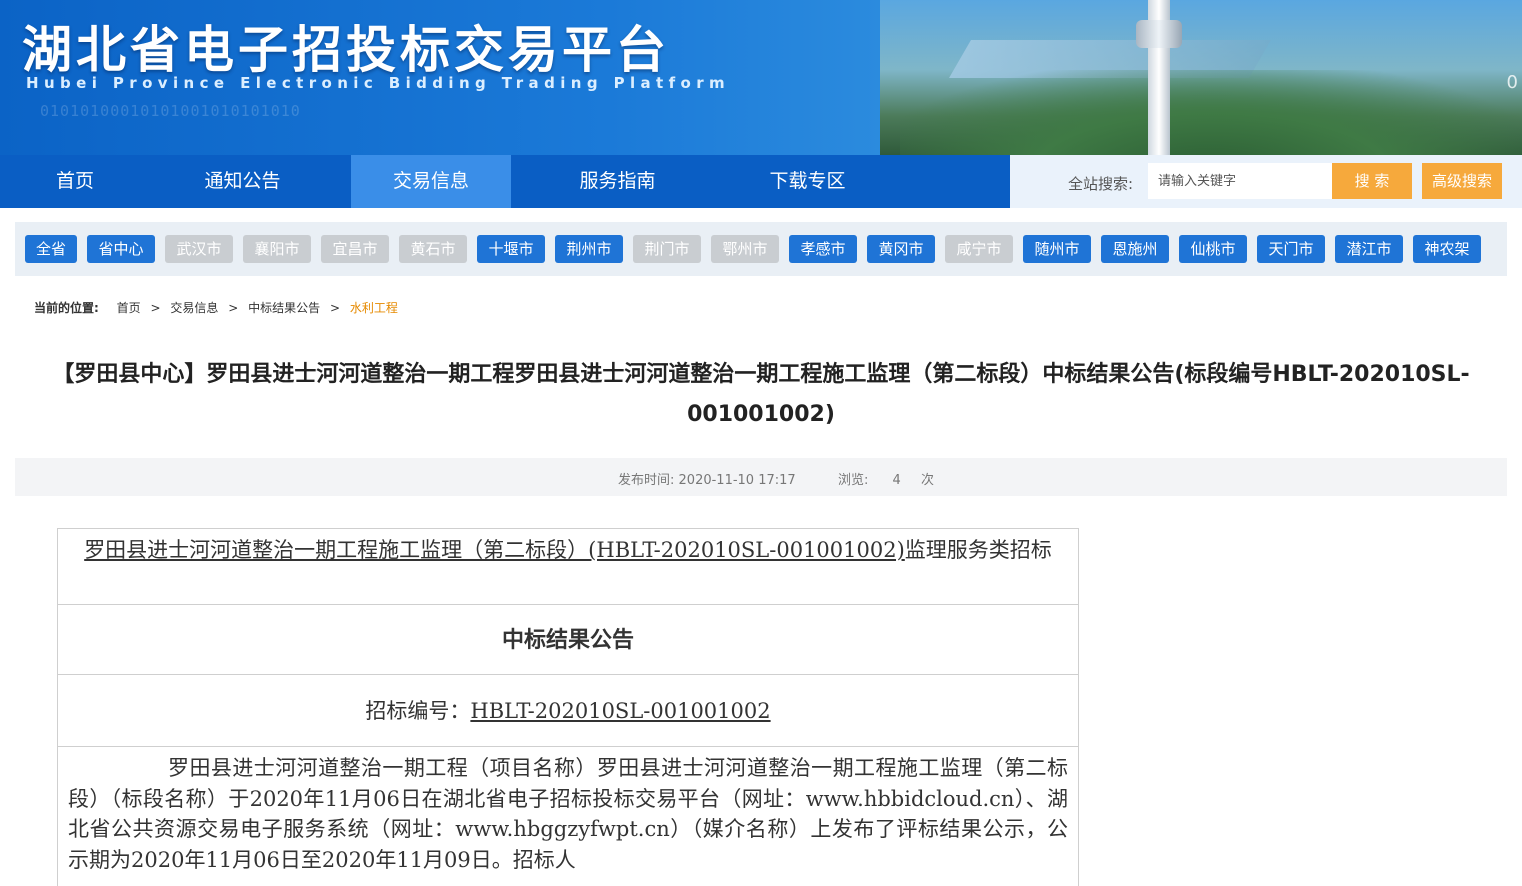 The height and width of the screenshot is (886, 1522). I want to click on hill-image, so click(1211, 112).